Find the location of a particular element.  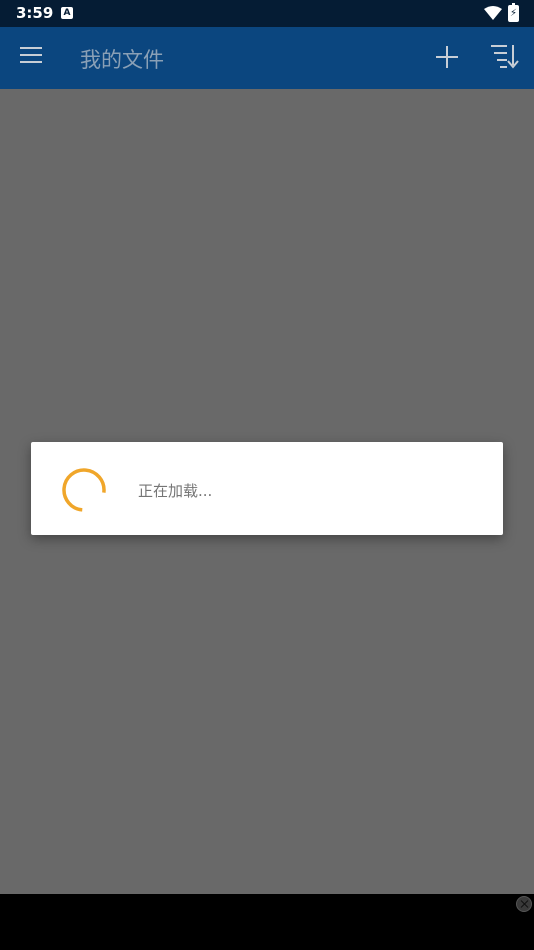

battery-icon: ⚡ is located at coordinates (513, 12).